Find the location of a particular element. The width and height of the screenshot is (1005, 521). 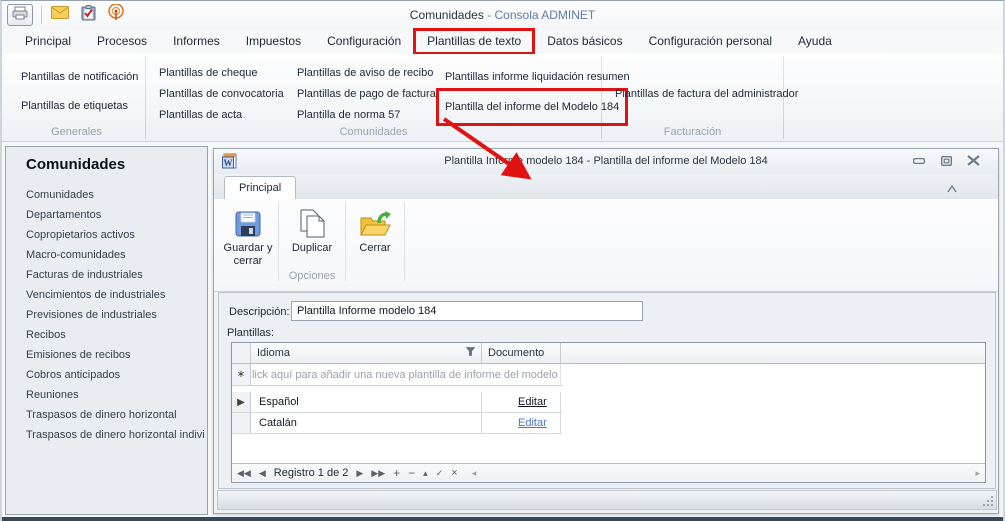

save-and-close-button: Guardar y cerrar is located at coordinates (248, 245).